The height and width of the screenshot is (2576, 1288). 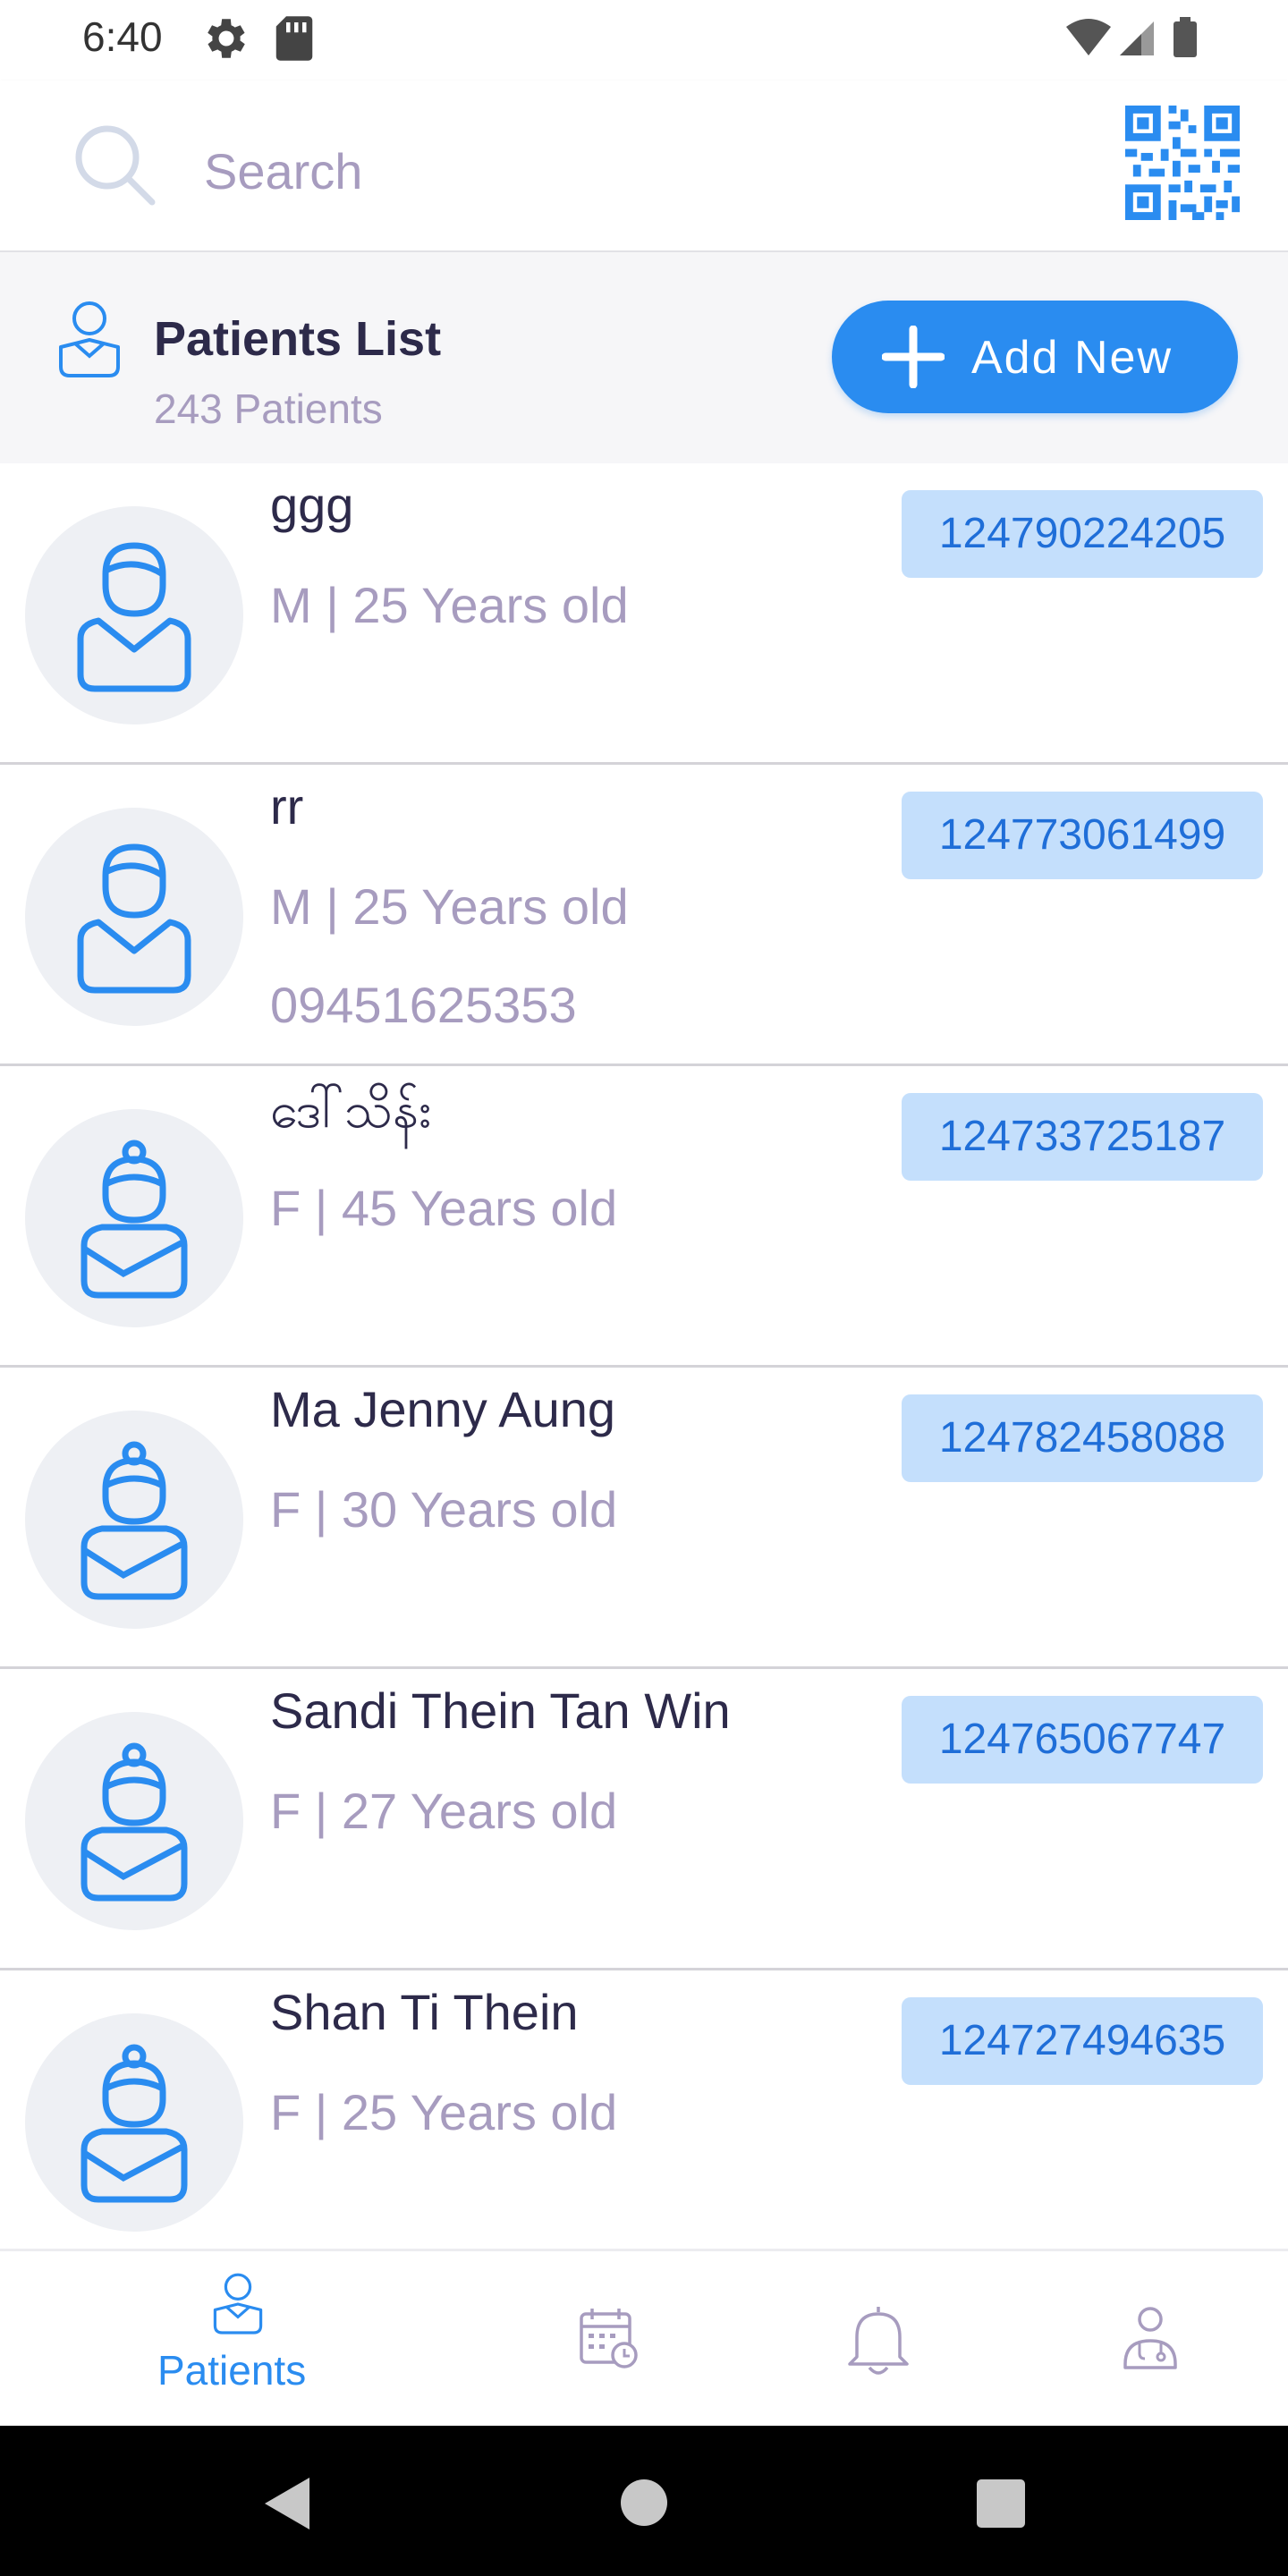 I want to click on system-nav-bar, so click(x=644, y=2501).